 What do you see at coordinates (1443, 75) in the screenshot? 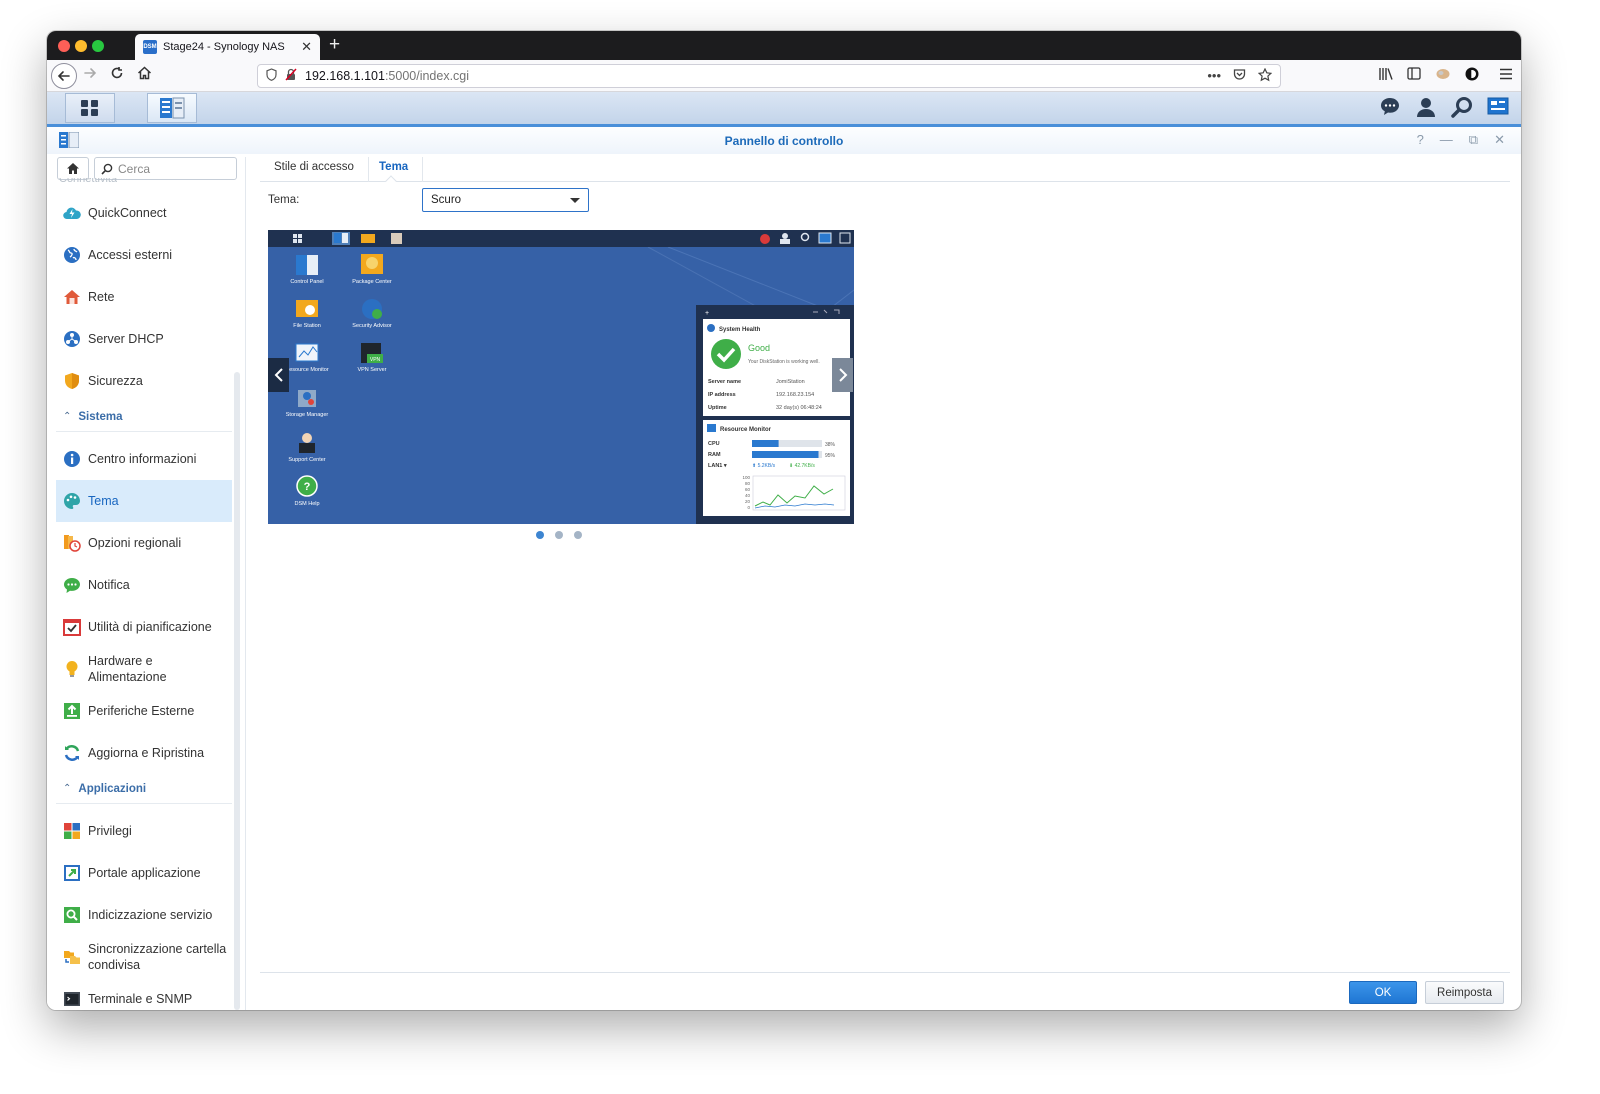
I see `extension-icon` at bounding box center [1443, 75].